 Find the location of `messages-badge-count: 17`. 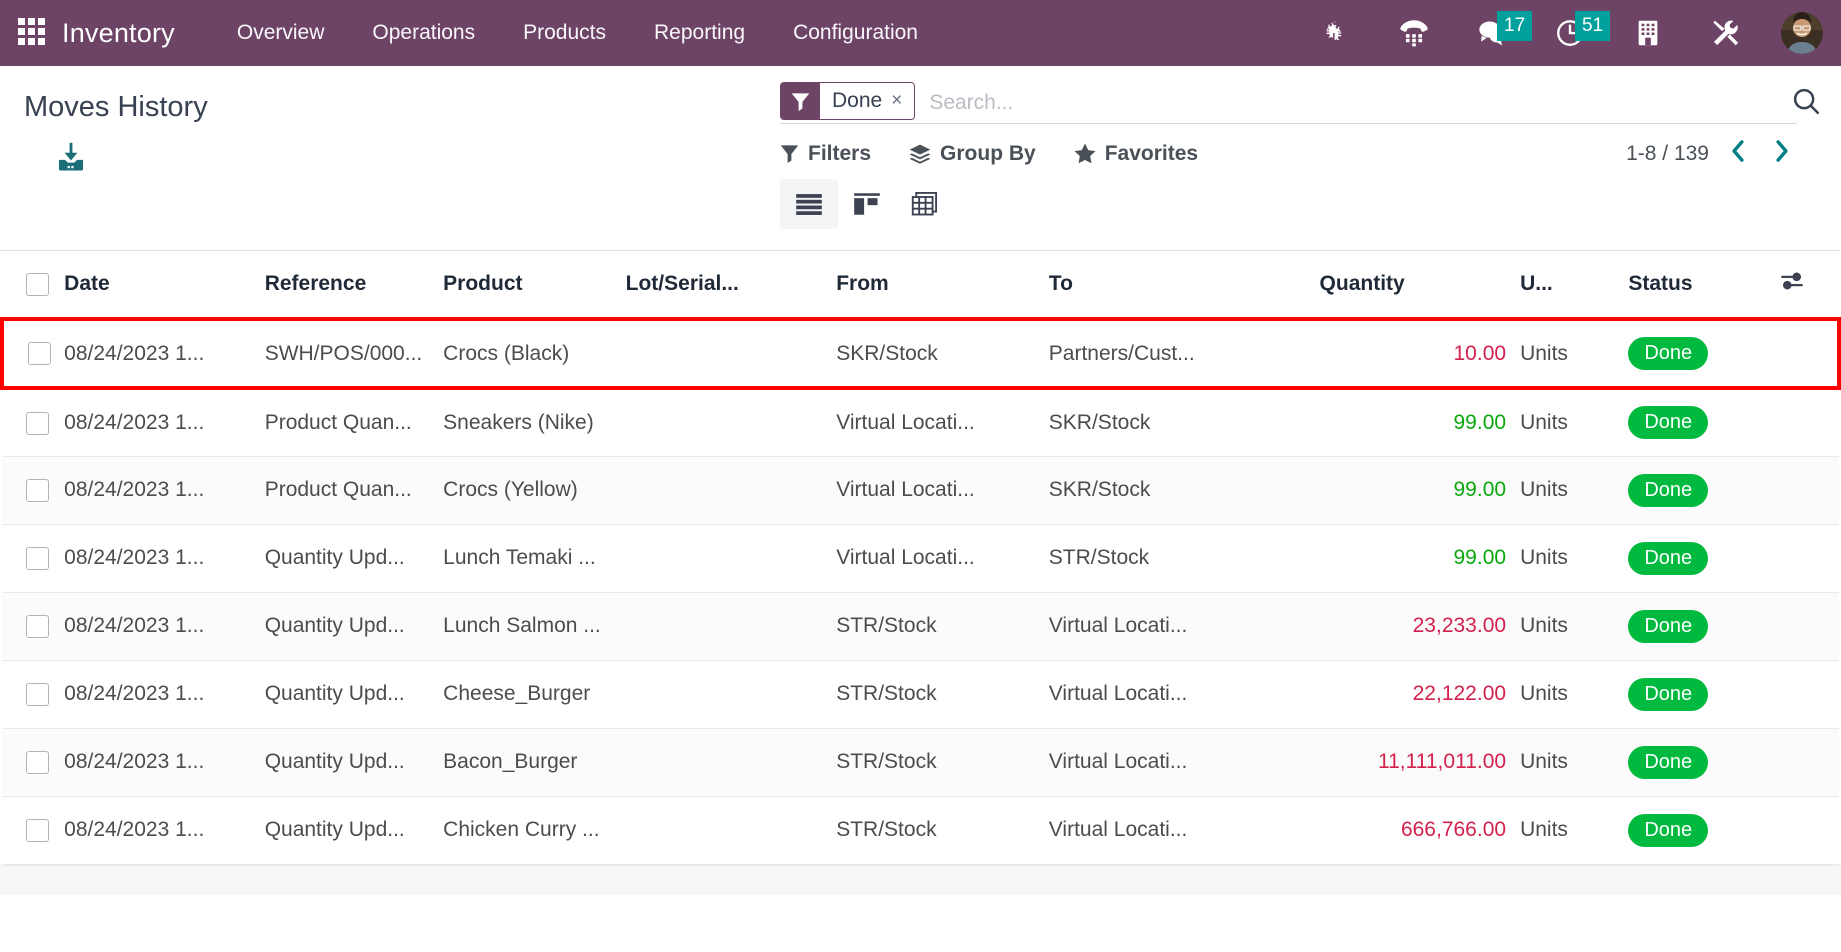

messages-badge-count: 17 is located at coordinates (1515, 26).